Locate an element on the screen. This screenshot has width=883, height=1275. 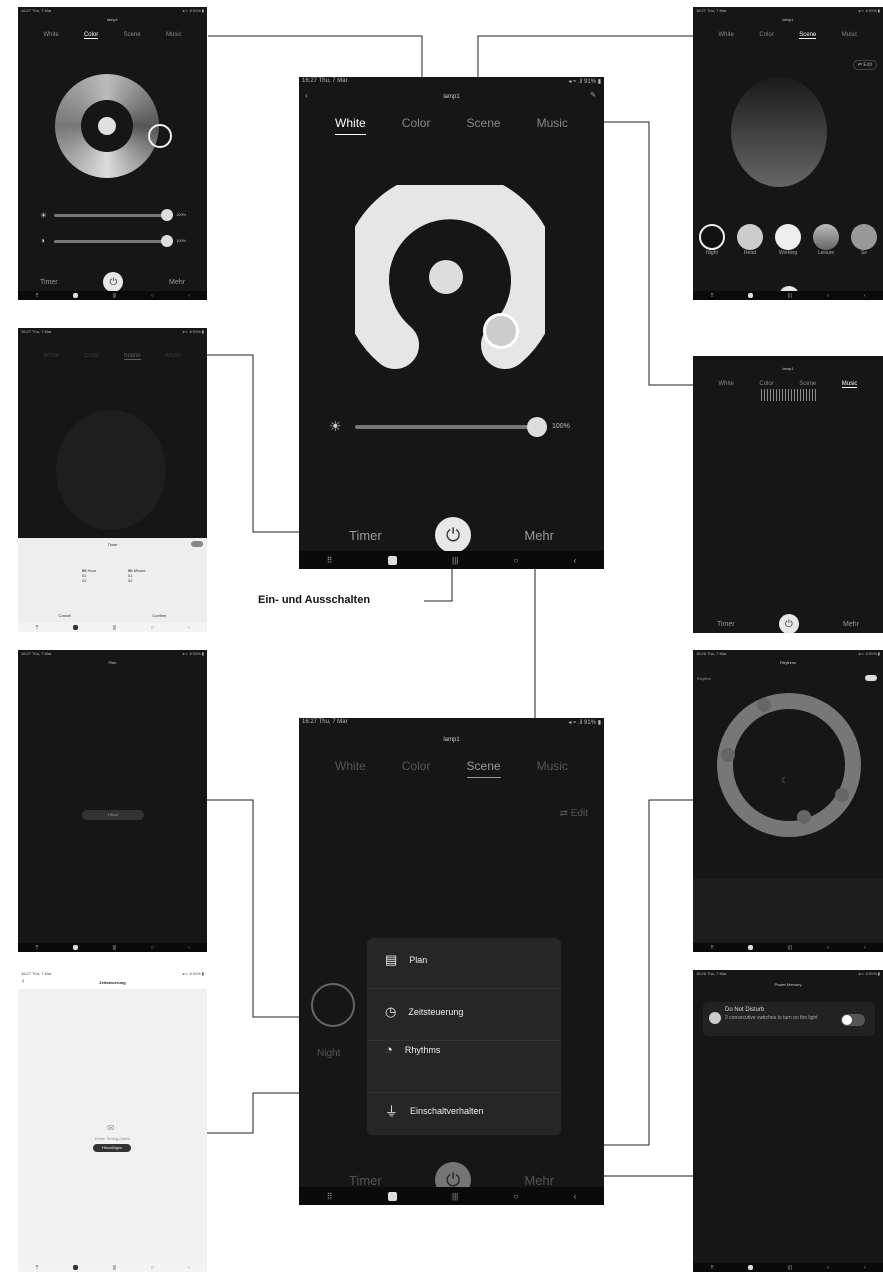
menu-item-einschaltverhalten: ⏚ Einschaltverhalten is located at coordinates (434, 1110).